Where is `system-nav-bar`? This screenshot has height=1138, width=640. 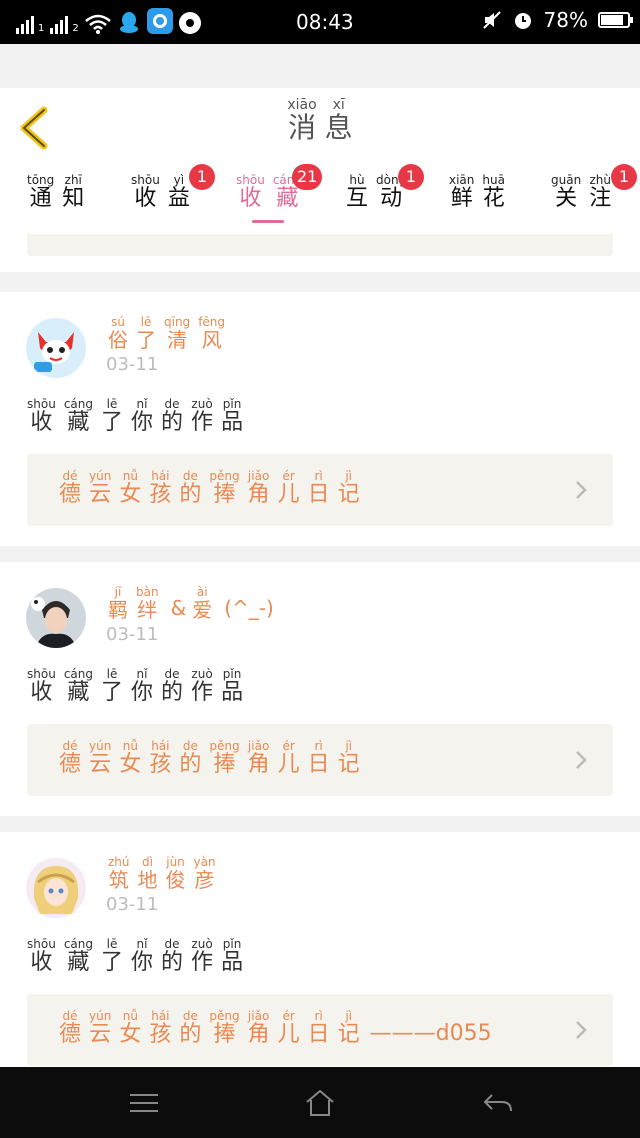 system-nav-bar is located at coordinates (320, 1102).